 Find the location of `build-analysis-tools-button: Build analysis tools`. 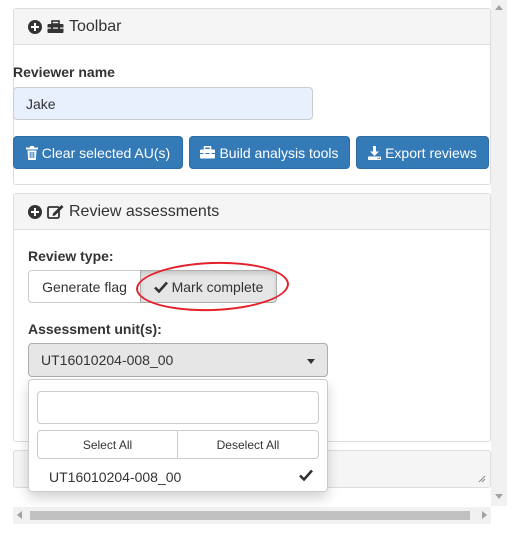

build-analysis-tools-button: Build analysis tools is located at coordinates (269, 152).